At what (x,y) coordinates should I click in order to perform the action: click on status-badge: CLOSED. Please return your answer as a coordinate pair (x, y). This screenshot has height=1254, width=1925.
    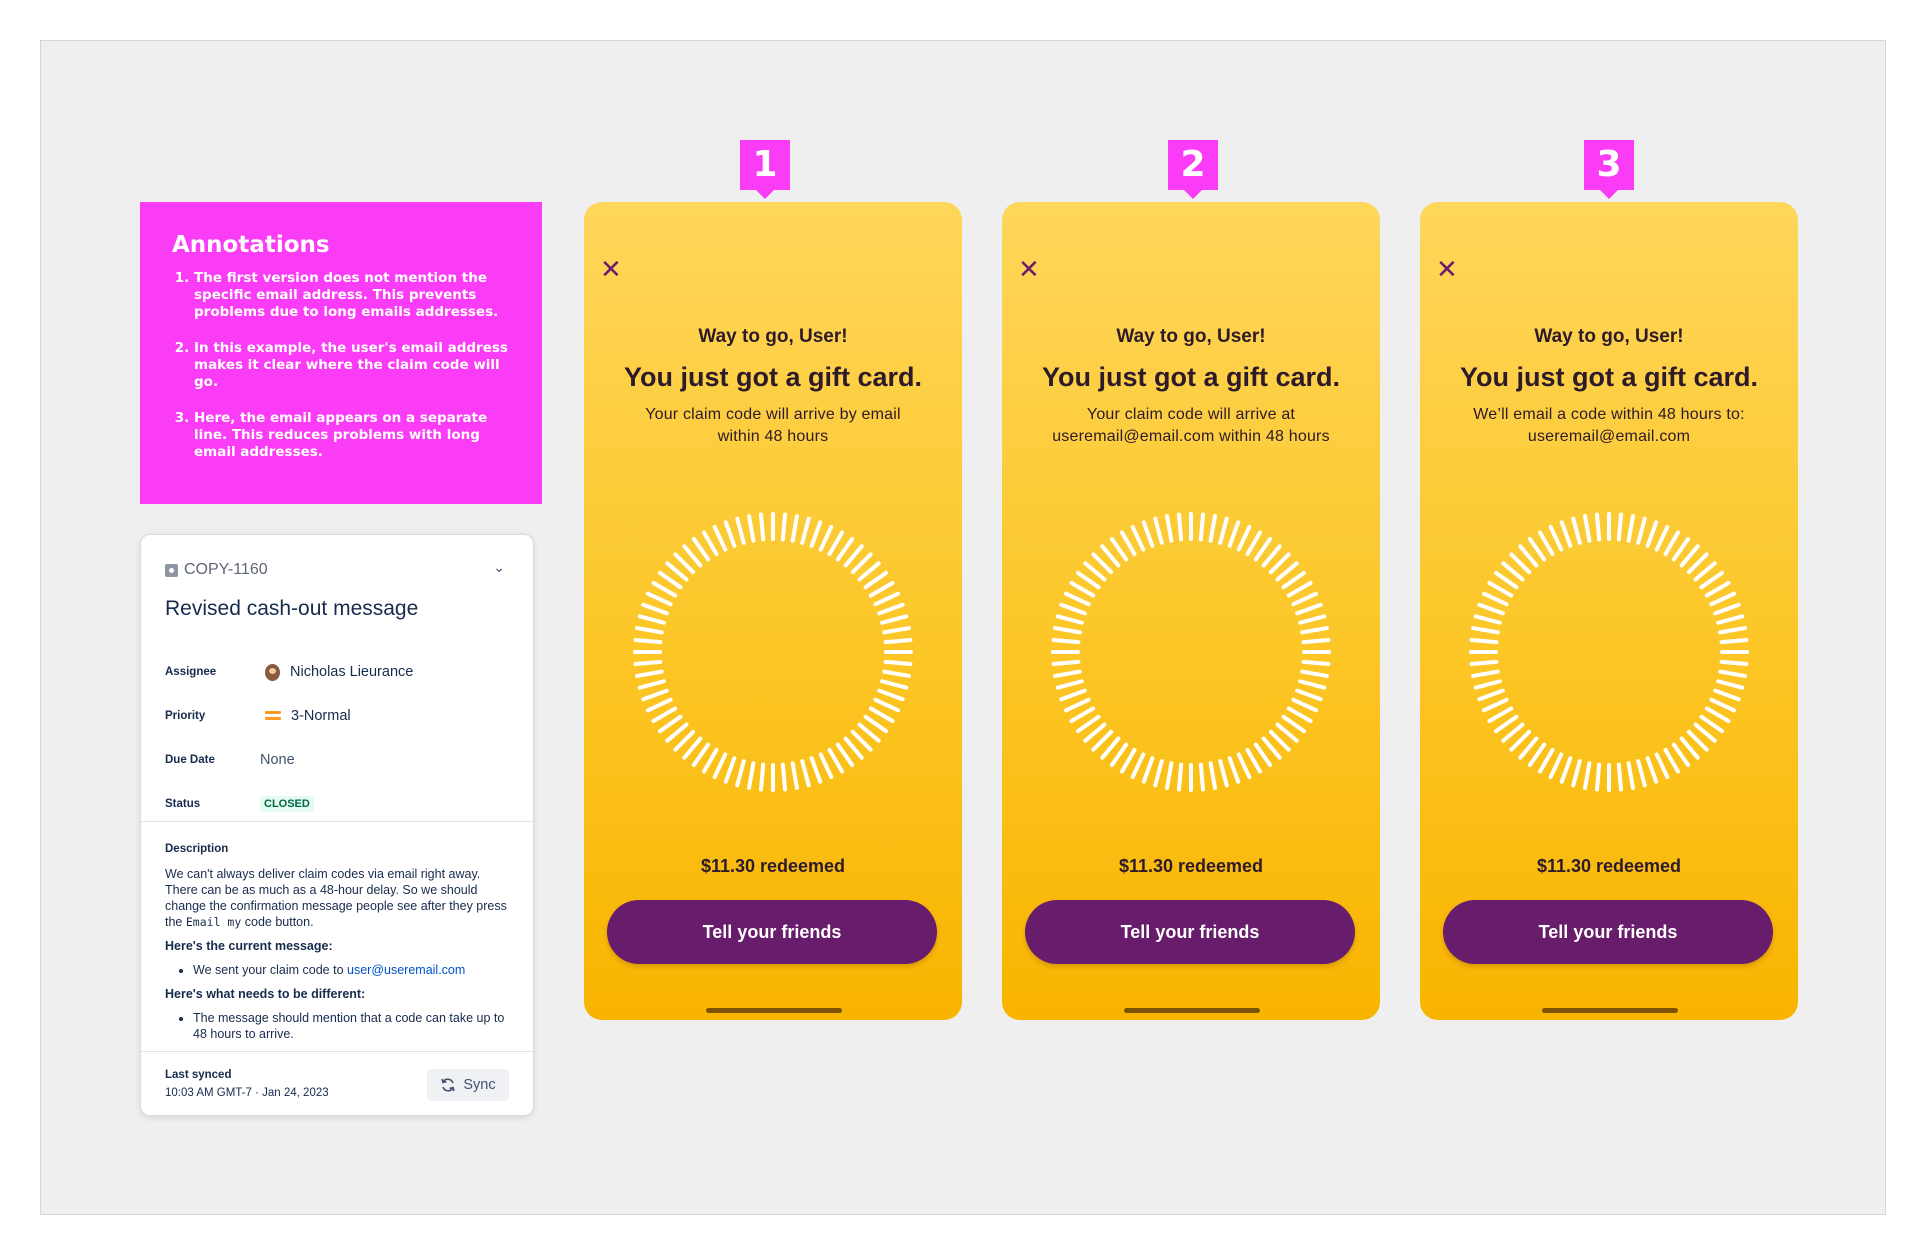
    Looking at the image, I should click on (287, 804).